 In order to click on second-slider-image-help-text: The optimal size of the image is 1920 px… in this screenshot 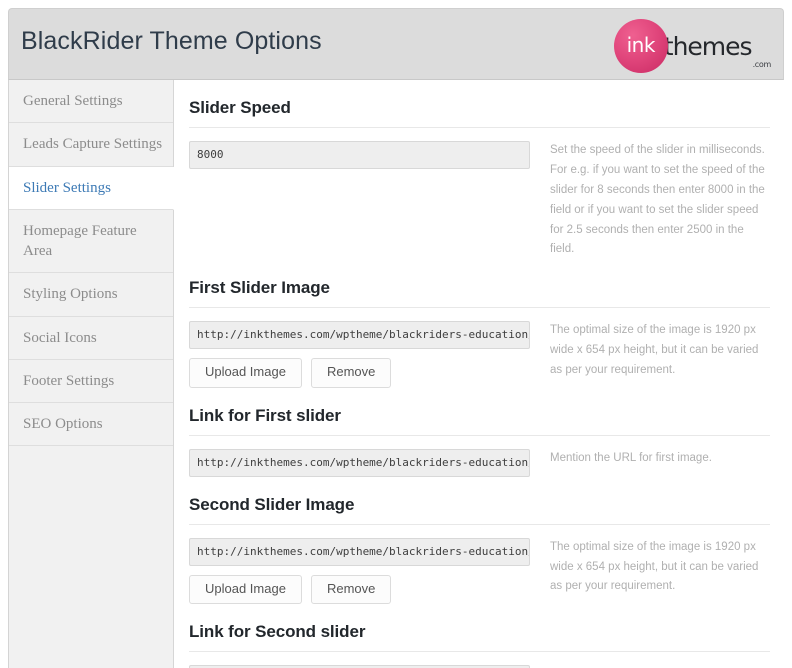, I will do `click(654, 566)`.